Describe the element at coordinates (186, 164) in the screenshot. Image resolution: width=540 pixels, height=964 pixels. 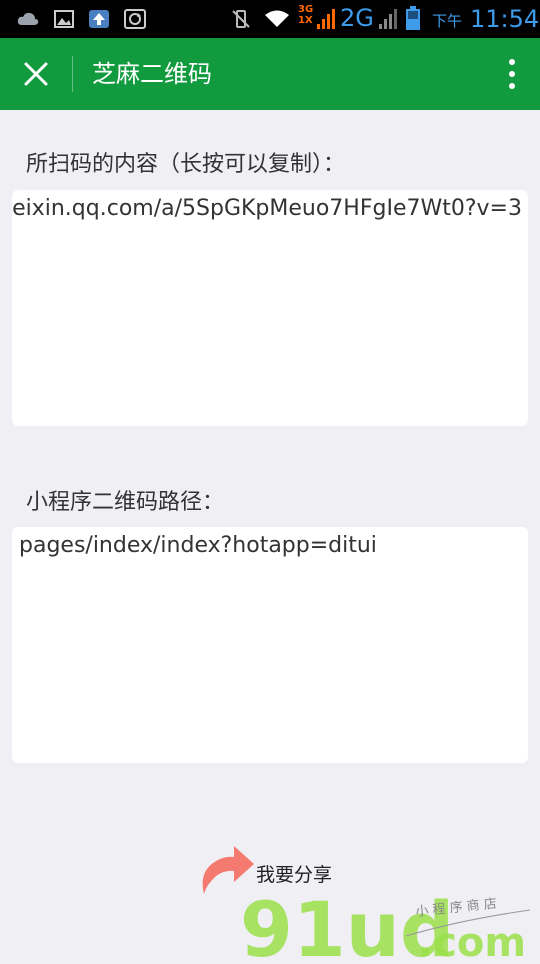
I see `scan-content-label: 所扫码的内容（长按可以复制）：` at that location.